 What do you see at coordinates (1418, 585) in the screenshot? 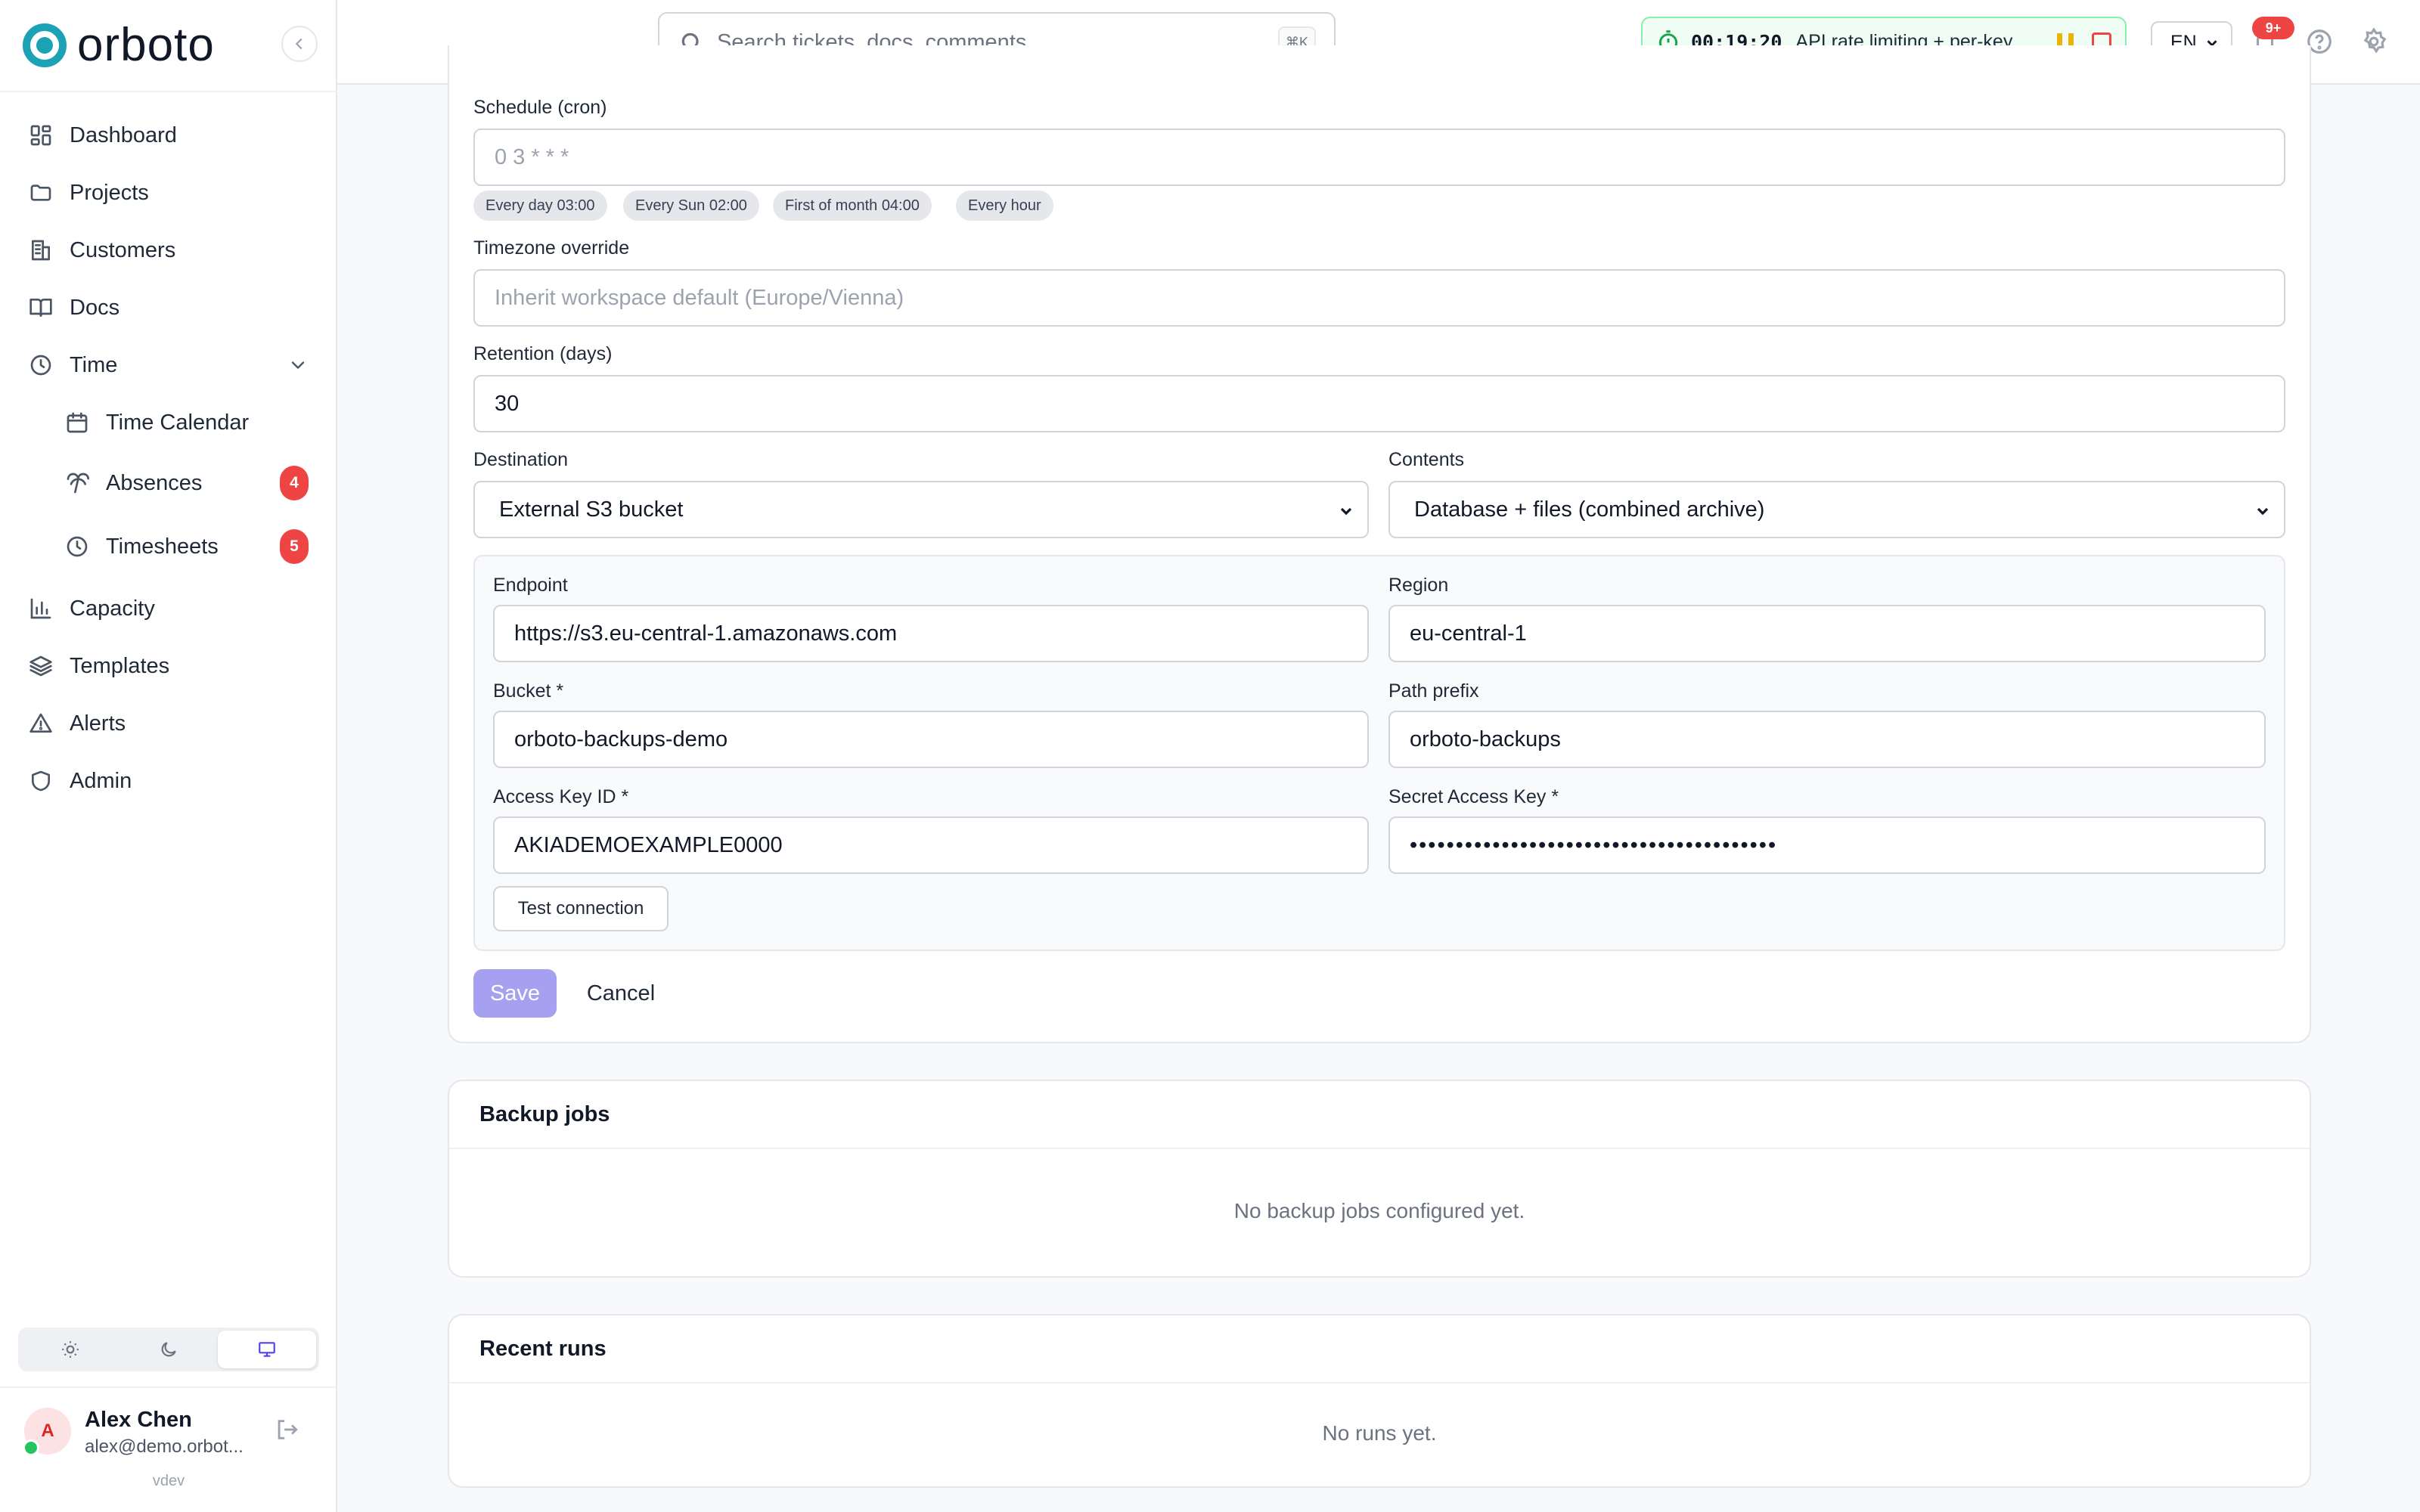
I see `region-label: Region` at bounding box center [1418, 585].